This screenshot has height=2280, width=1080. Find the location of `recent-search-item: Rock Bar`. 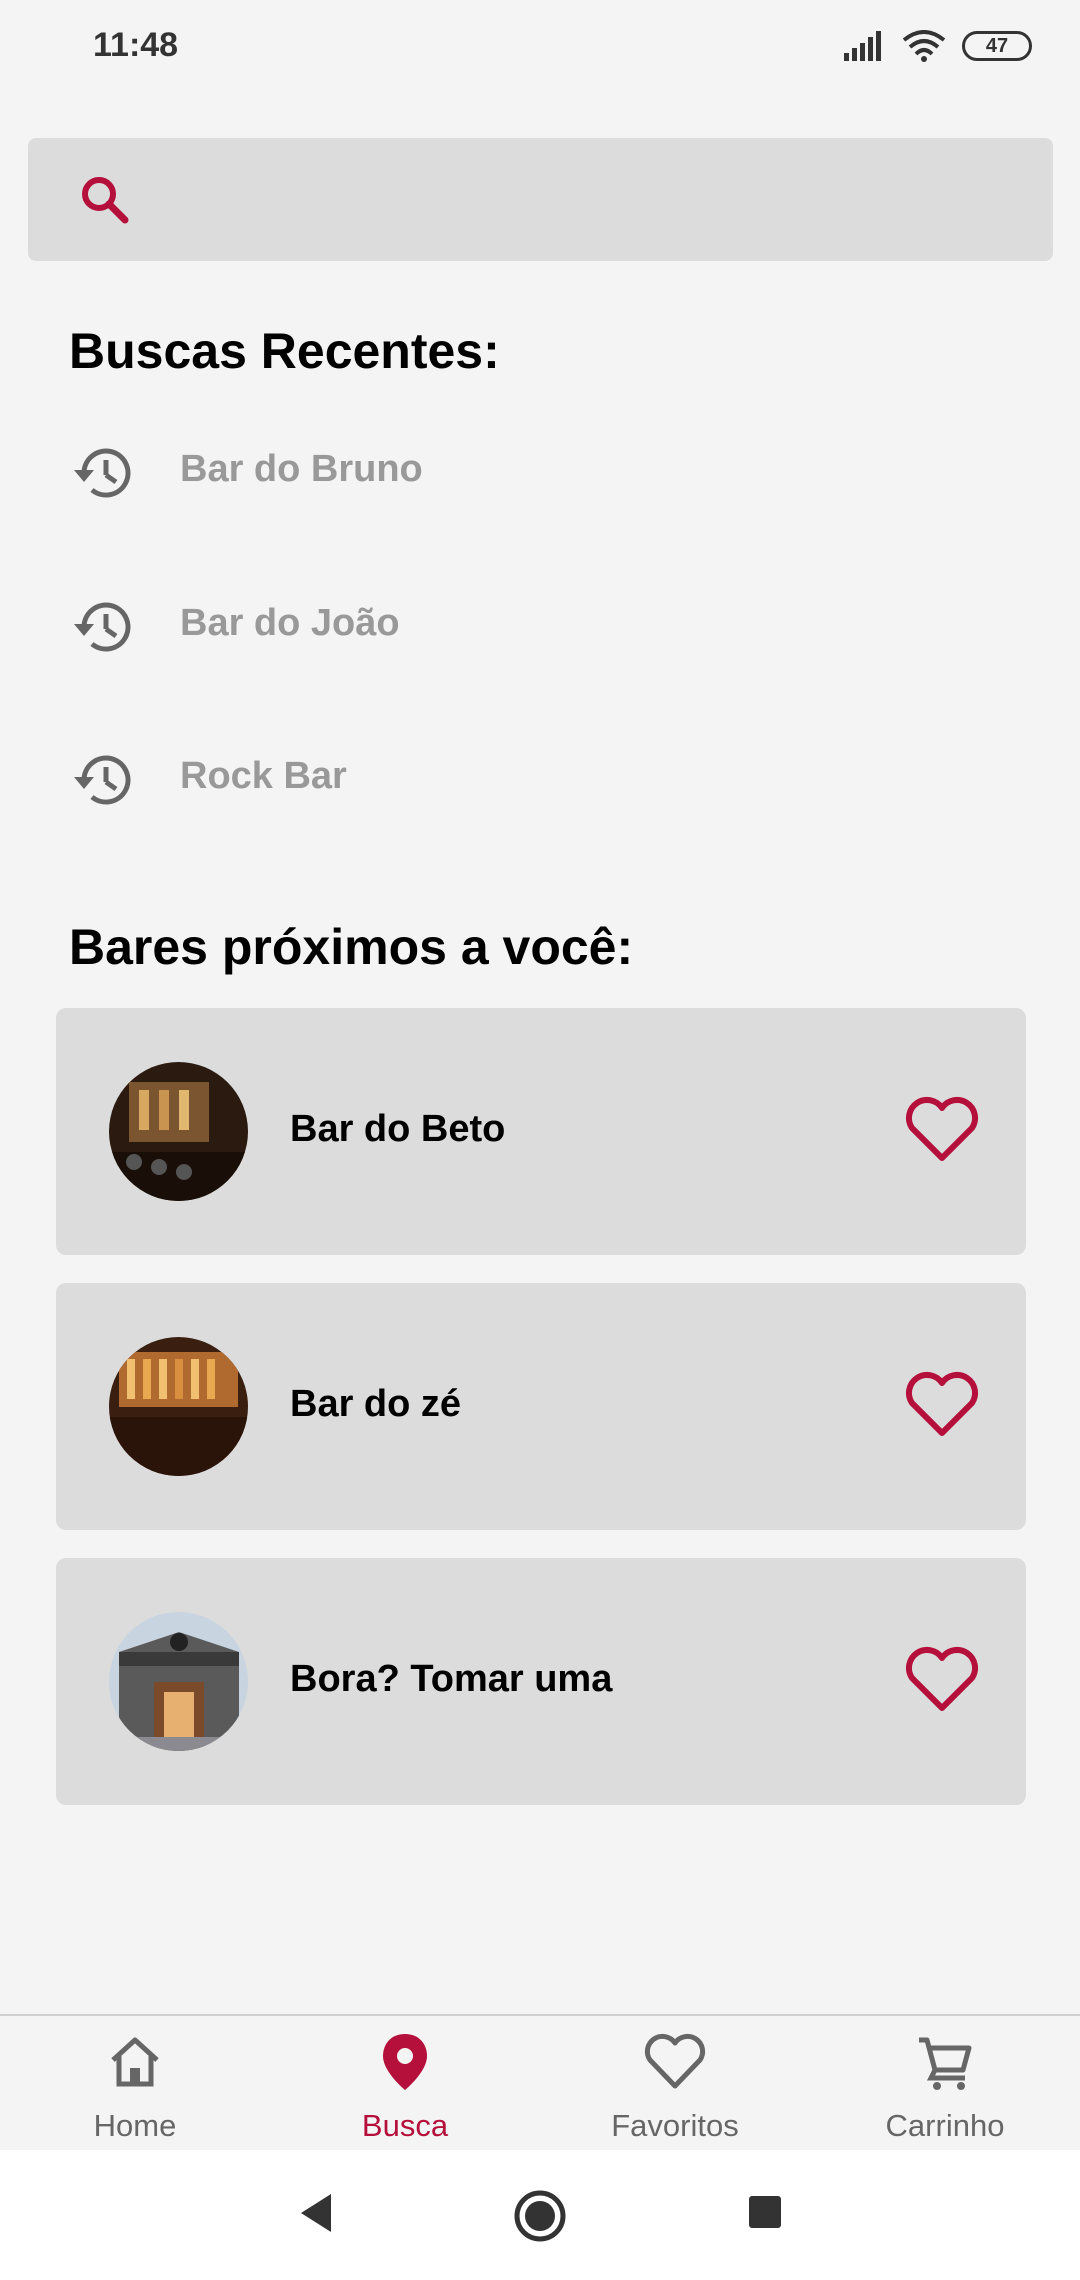

recent-search-item: Rock Bar is located at coordinates (420, 780).